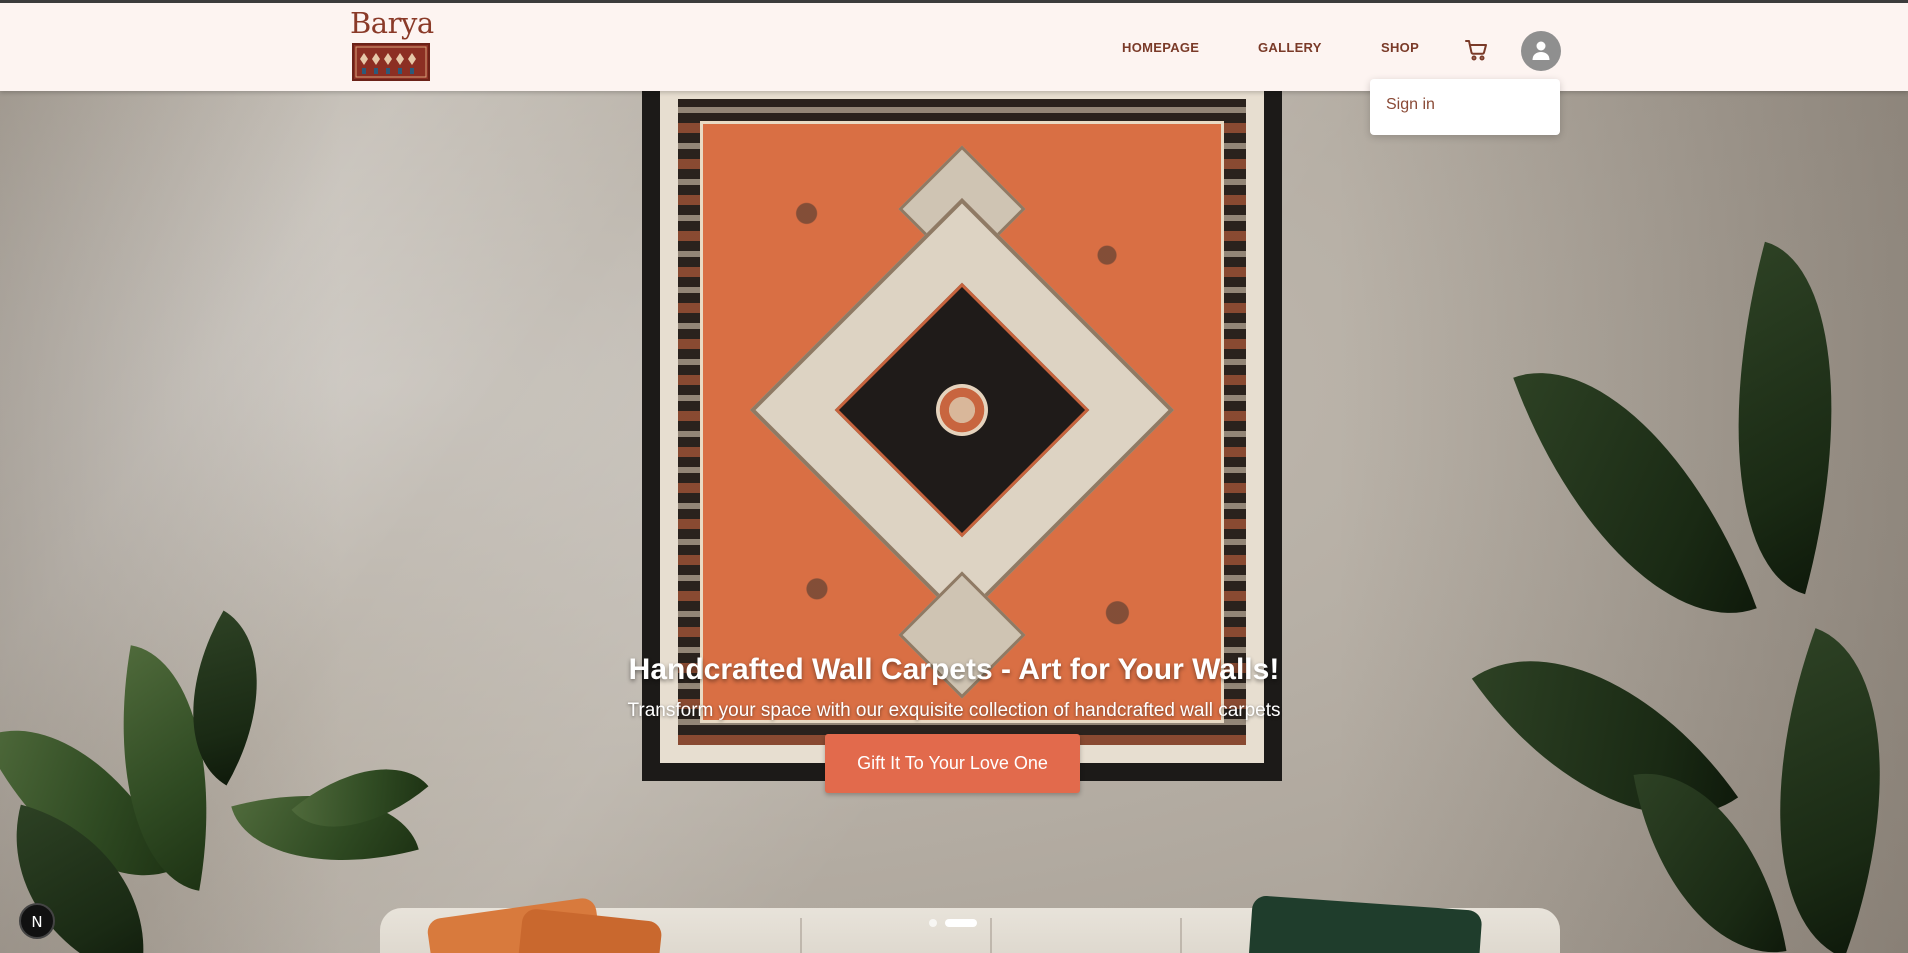 Image resolution: width=1908 pixels, height=953 pixels. What do you see at coordinates (1290, 47) in the screenshot?
I see `nav-gallery: GALLERY` at bounding box center [1290, 47].